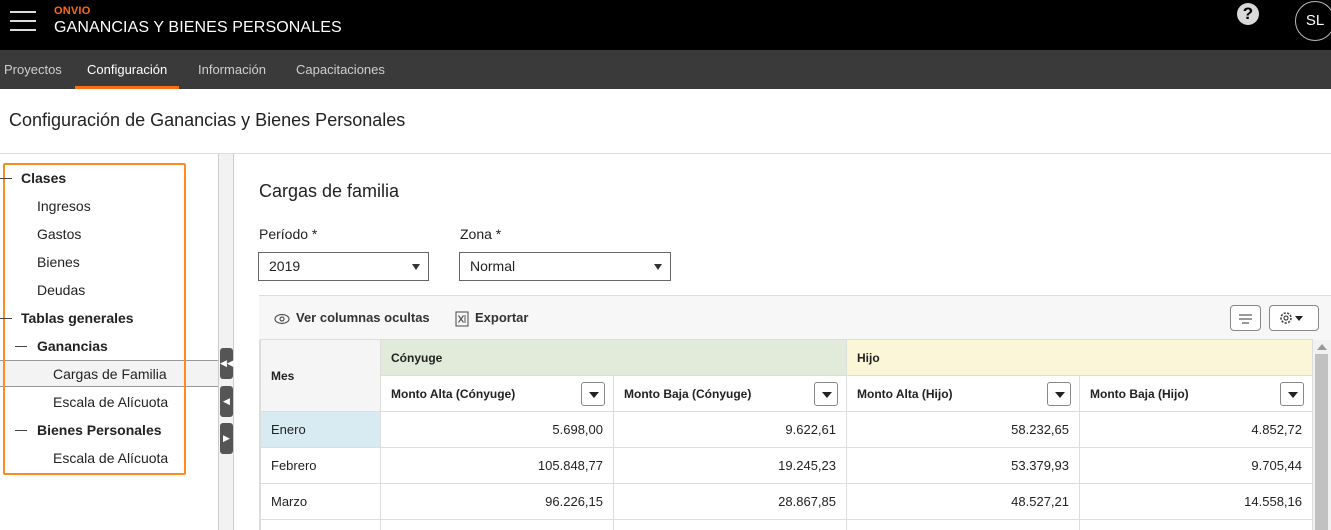  I want to click on grid-scrollbar, so click(1322, 435).